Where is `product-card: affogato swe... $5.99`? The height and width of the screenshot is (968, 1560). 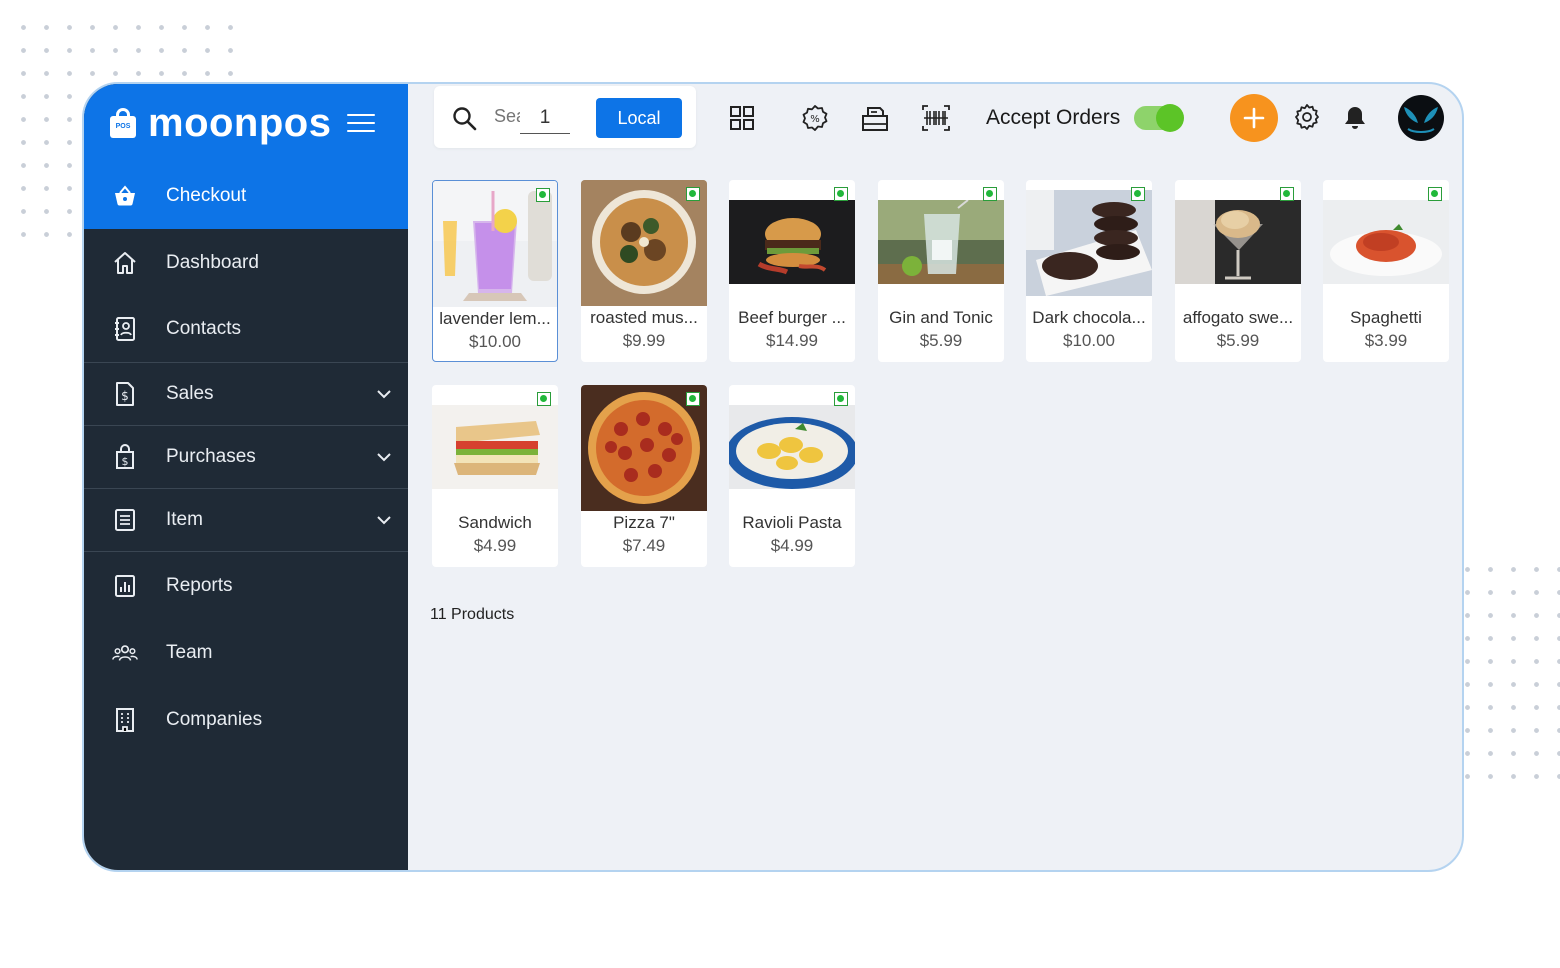
product-card: affogato swe... $5.99 is located at coordinates (1238, 271).